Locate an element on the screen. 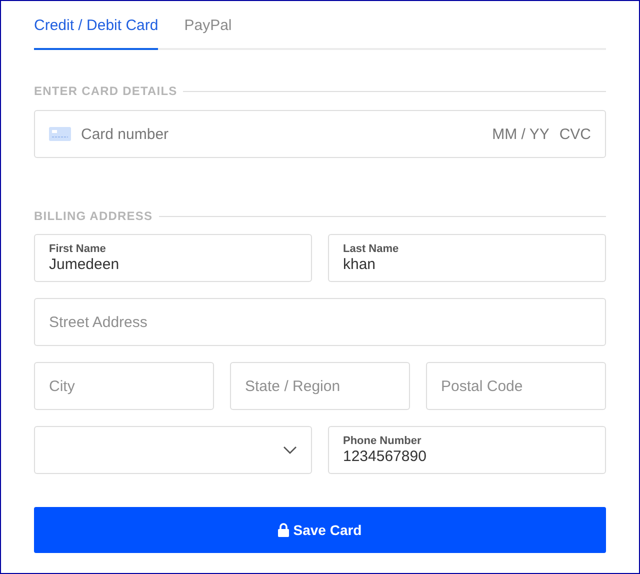 The width and height of the screenshot is (640, 574). input-field: Phone Number 1234567890 is located at coordinates (467, 450).